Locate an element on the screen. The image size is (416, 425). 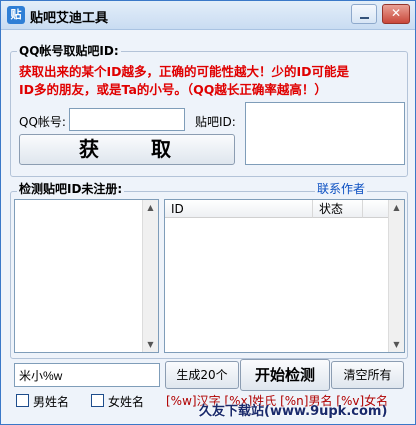
generate-button: 生成20个 is located at coordinates (202, 375).